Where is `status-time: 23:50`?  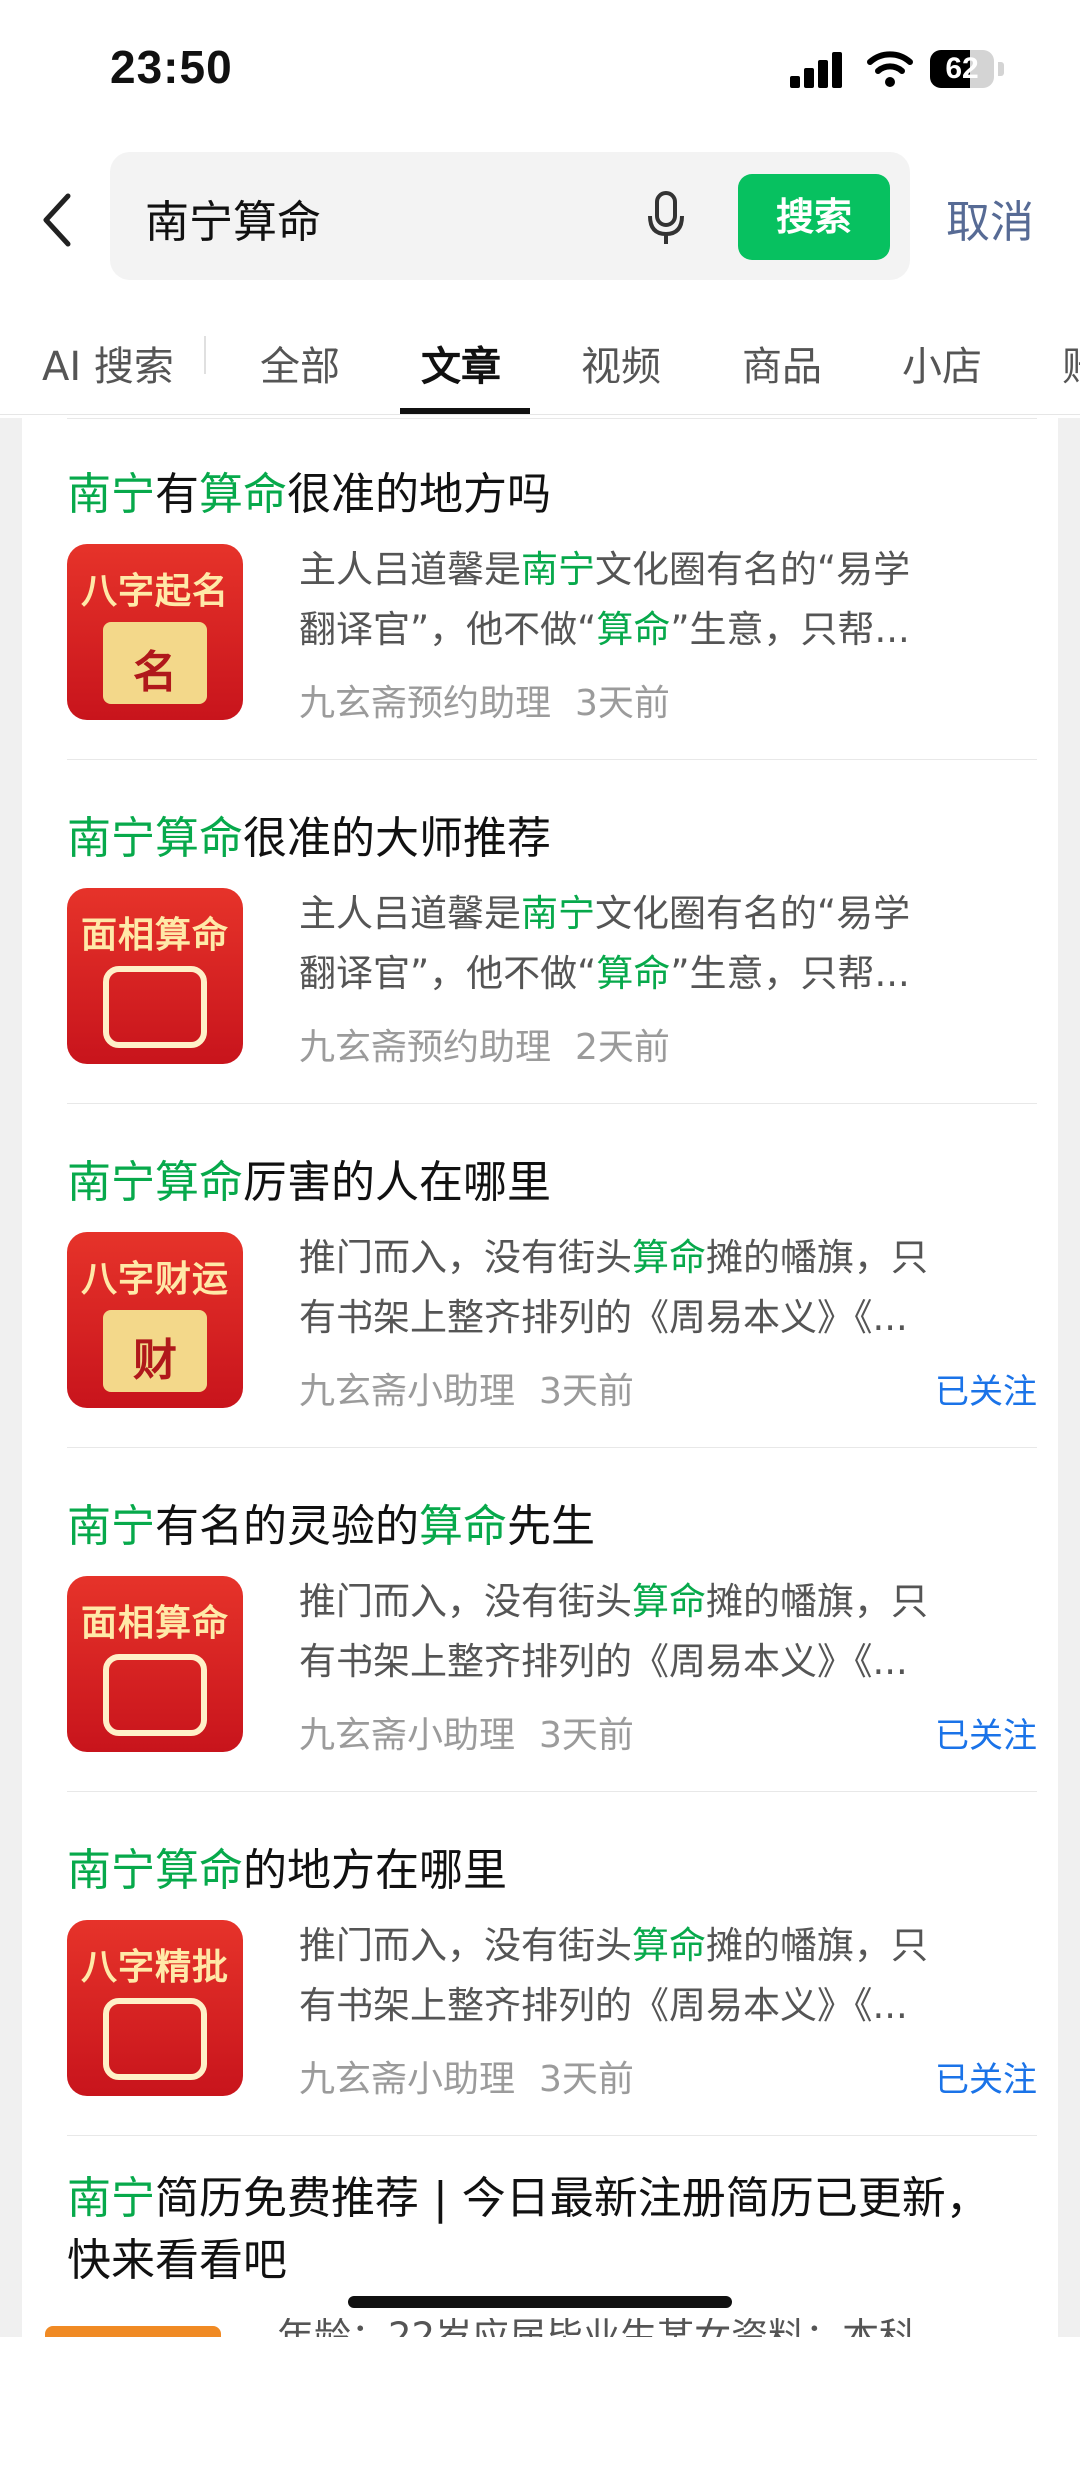 status-time: 23:50 is located at coordinates (171, 67).